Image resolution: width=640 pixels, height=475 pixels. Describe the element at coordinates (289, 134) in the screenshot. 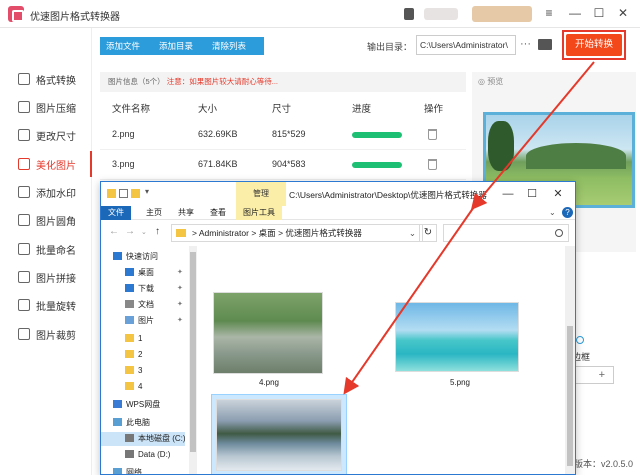

I see `file-dims: 815*529` at that location.